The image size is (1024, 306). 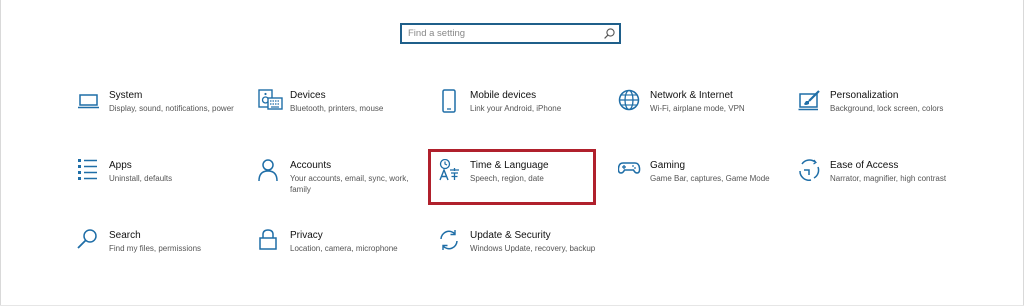 What do you see at coordinates (155, 248) in the screenshot?
I see `tile-description: Find my files, permissions` at bounding box center [155, 248].